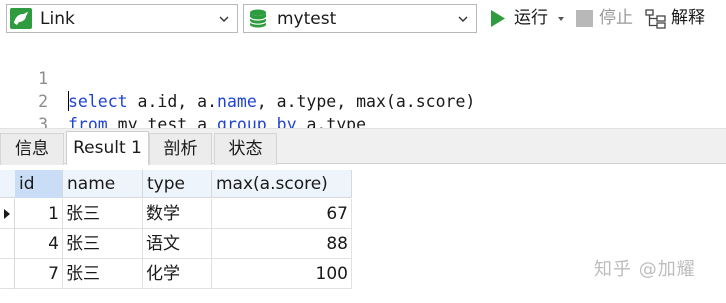 The image size is (726, 303). I want to click on column-header-type: type, so click(177, 184).